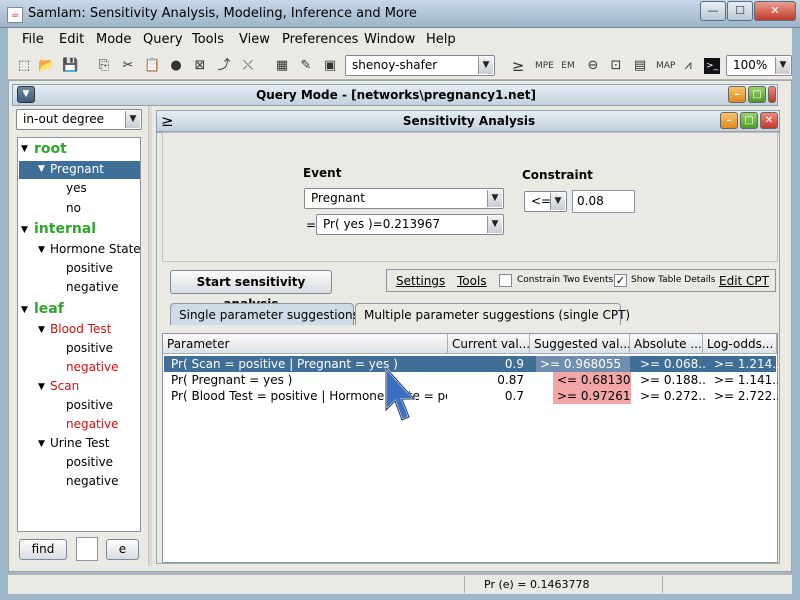 The width and height of the screenshot is (800, 600). I want to click on menu-window: Window, so click(389, 39).